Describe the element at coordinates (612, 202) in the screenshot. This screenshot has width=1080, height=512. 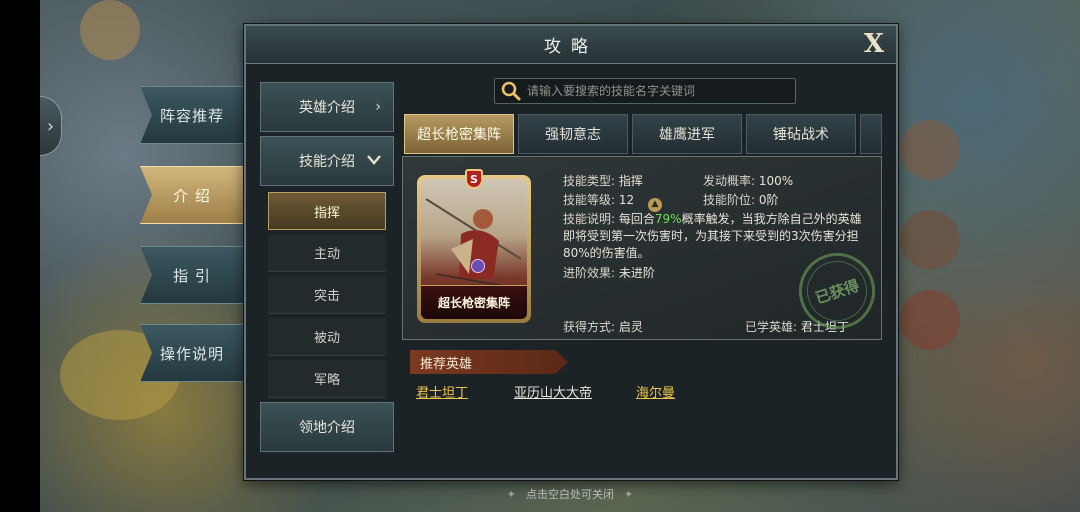
I see `skill-level: 技能等级: 12 ▲` at that location.